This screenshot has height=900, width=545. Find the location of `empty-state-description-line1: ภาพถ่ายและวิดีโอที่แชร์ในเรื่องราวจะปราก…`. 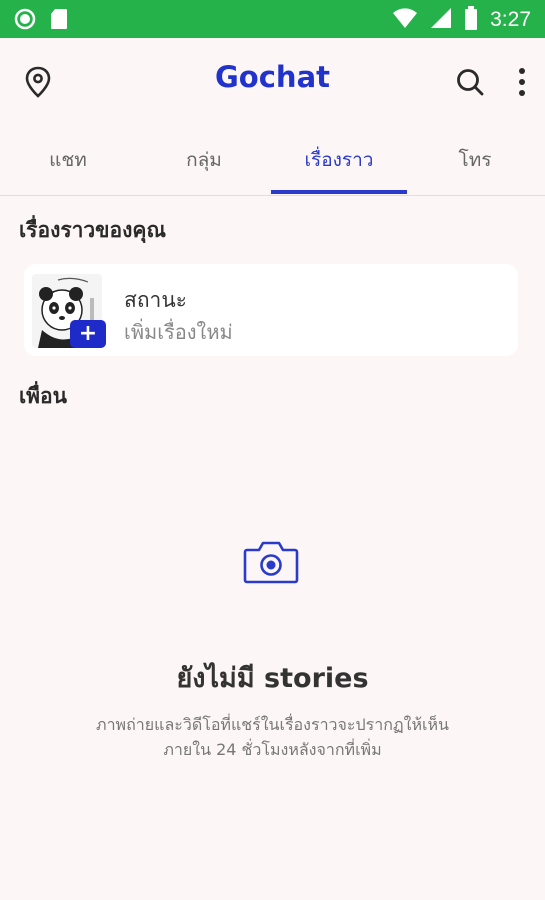

empty-state-description-line1: ภาพถ่ายและวิดีโอที่แชร์ในเรื่องราวจะปราก… is located at coordinates (272, 724).